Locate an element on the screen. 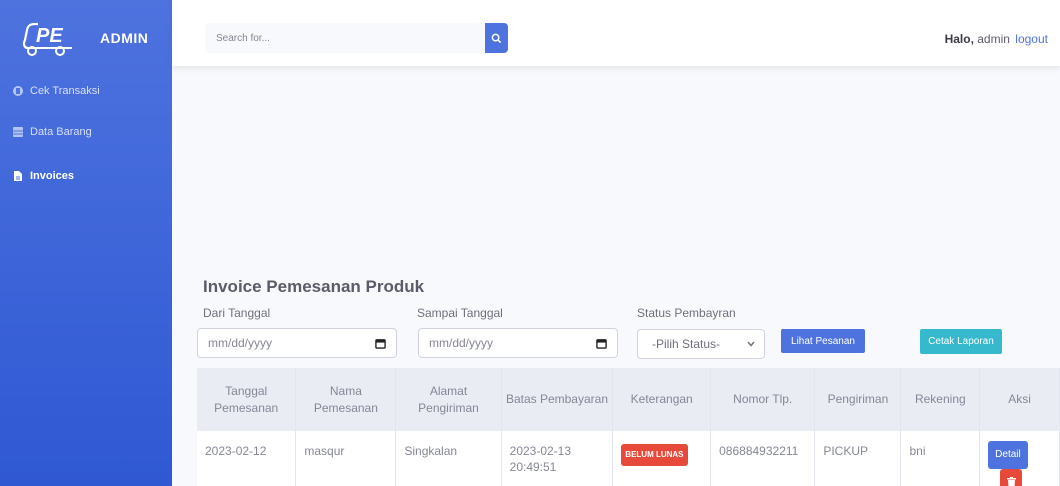  status-label: Status Pembayran is located at coordinates (686, 313).